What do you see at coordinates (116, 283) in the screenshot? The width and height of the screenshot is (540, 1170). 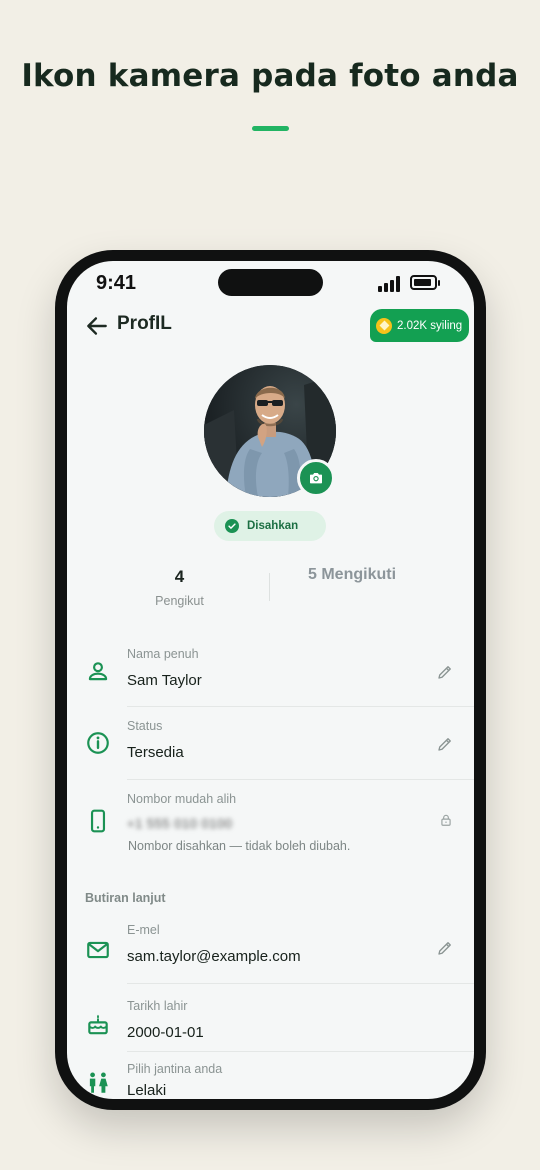 I see `status-time: 9:41` at bounding box center [116, 283].